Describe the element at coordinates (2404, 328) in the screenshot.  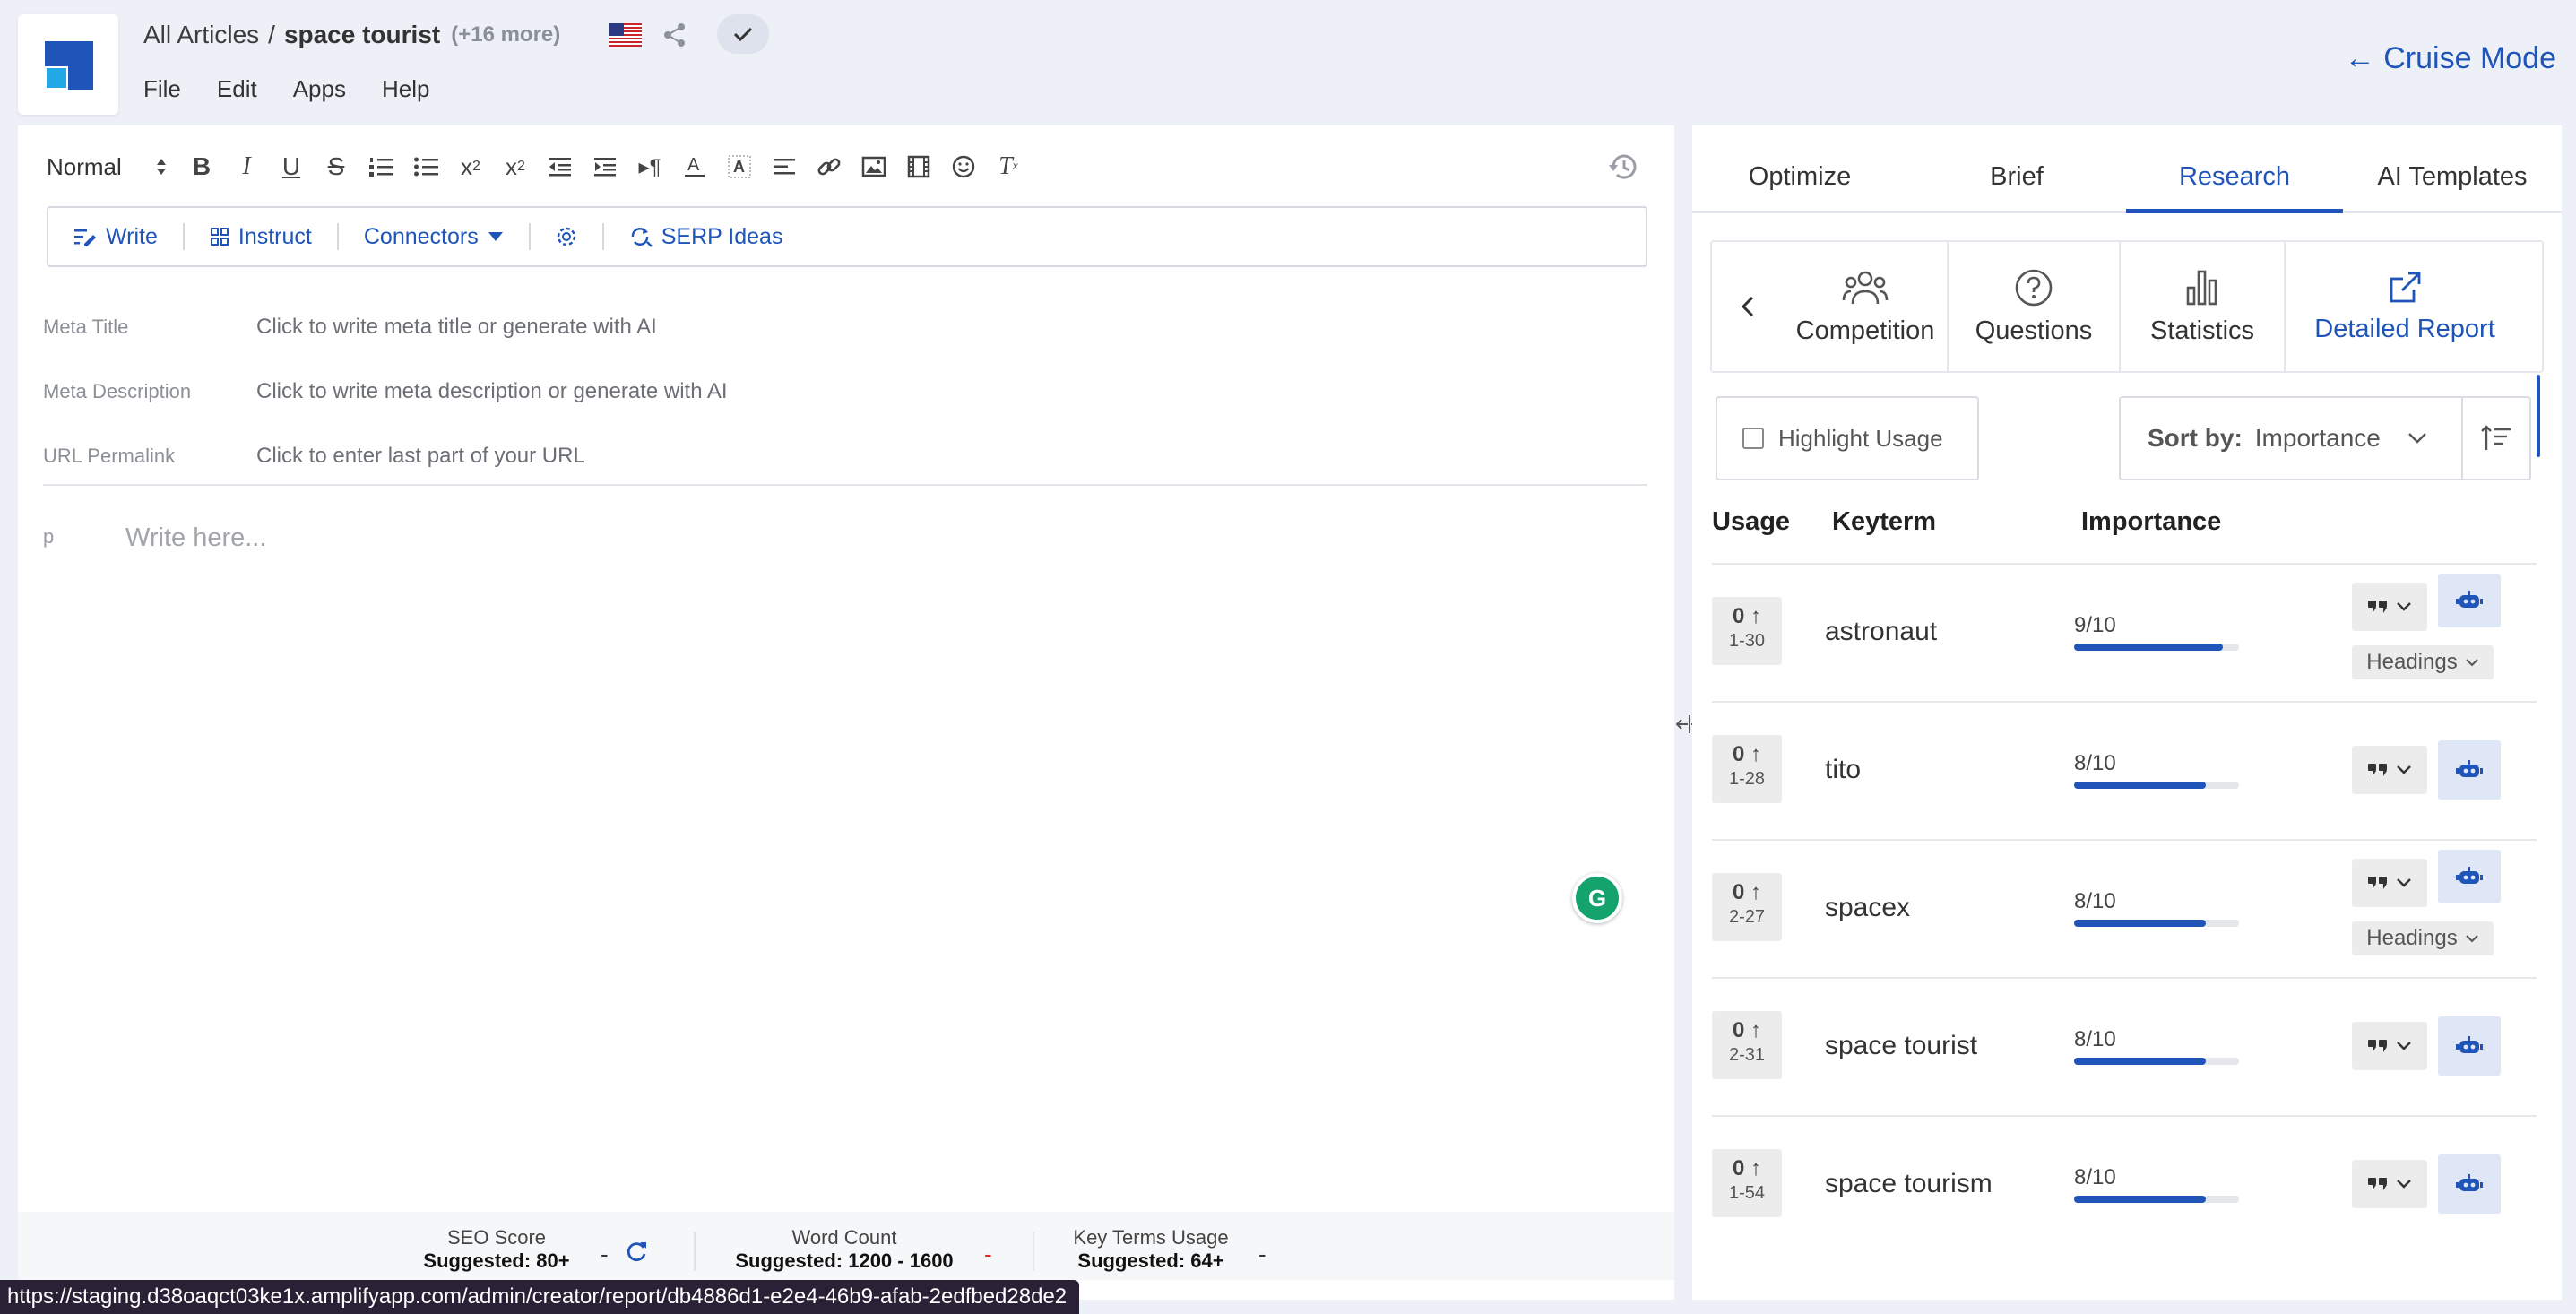
I see `detailed-report-label: Detailed Report` at that location.